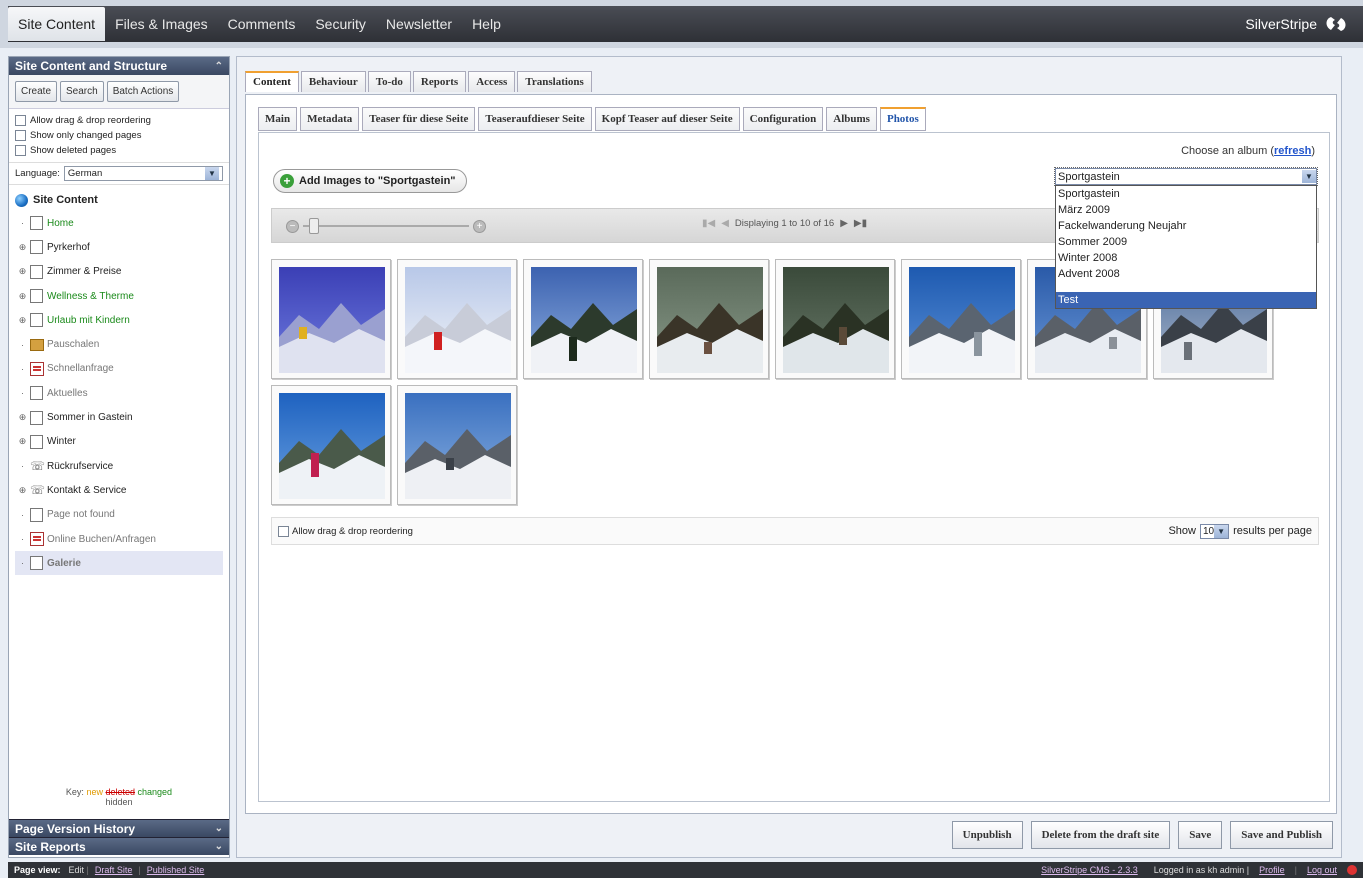  Describe the element at coordinates (1186, 274) in the screenshot. I see `album-option: Advent 2008` at that location.